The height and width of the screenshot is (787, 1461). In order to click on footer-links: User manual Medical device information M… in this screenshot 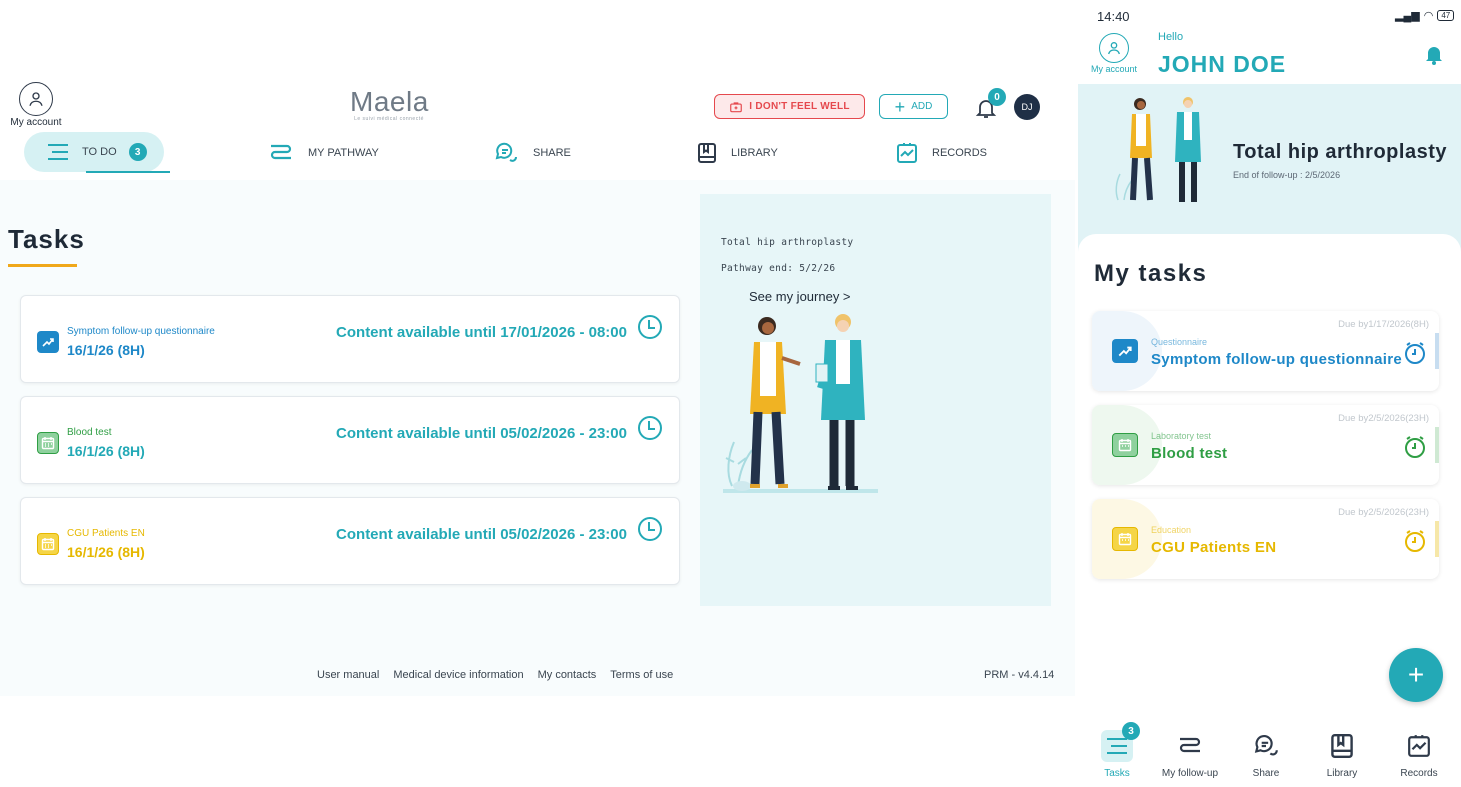, I will do `click(495, 675)`.